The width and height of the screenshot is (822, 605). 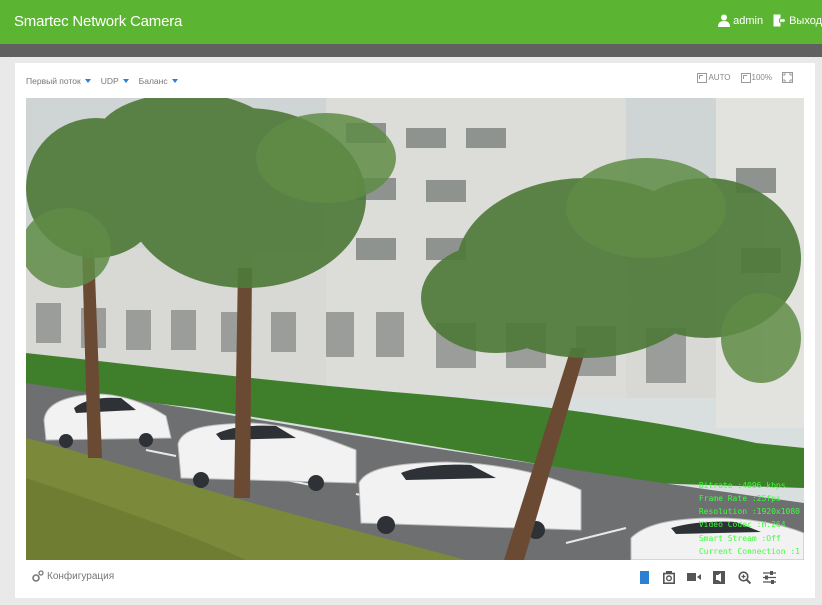 What do you see at coordinates (749, 512) in the screenshot?
I see `osd-resolution: Resolution :1920x1080` at bounding box center [749, 512].